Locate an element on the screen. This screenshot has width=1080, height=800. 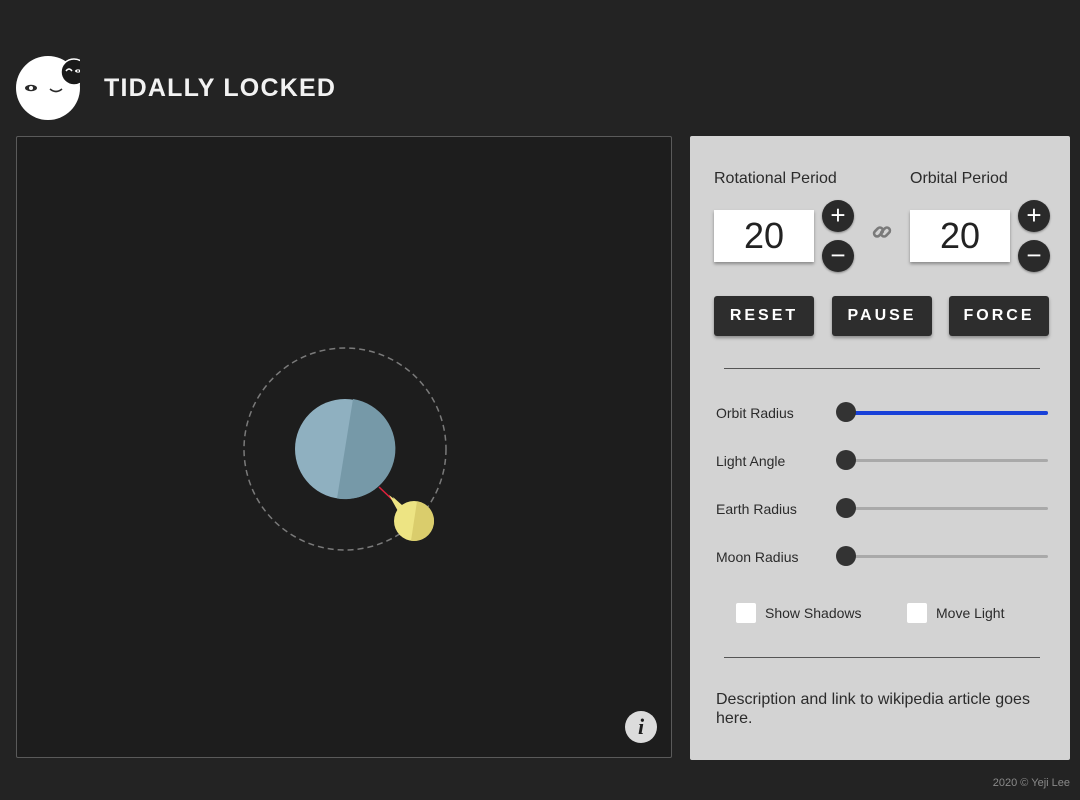
earth-radius-label: Earth Radius is located at coordinates (756, 509).